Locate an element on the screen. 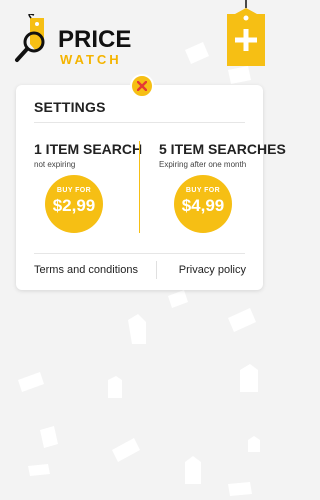 The height and width of the screenshot is (500, 320). settings-title: SETTINGS is located at coordinates (70, 107).